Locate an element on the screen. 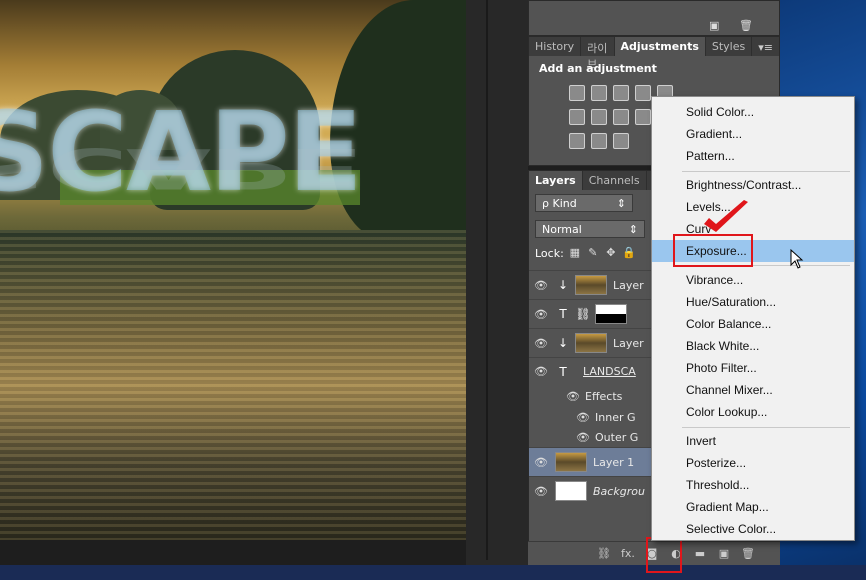  tab-history: History is located at coordinates (555, 46).